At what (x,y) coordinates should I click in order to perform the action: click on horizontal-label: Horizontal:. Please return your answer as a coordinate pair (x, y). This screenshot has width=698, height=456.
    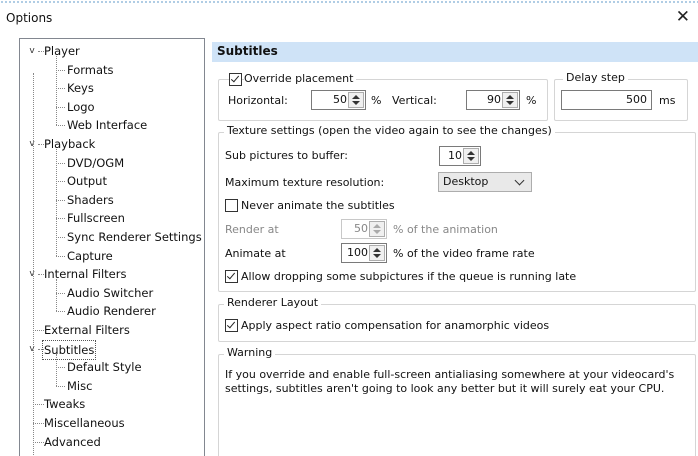
    Looking at the image, I should click on (258, 100).